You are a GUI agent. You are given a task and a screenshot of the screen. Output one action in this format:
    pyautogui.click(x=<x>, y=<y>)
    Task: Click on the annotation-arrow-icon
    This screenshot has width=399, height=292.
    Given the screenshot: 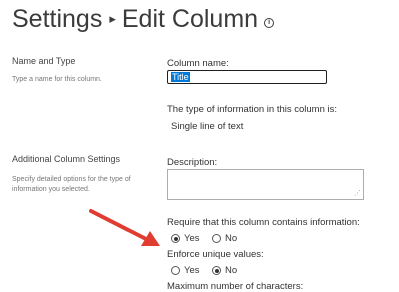 What is the action you would take?
    pyautogui.click(x=124, y=227)
    